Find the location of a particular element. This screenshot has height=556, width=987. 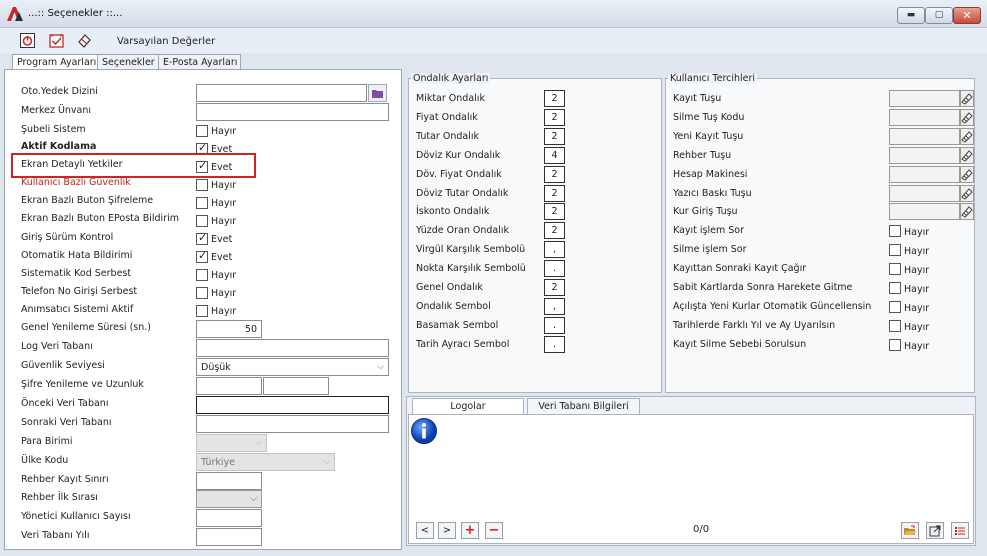

ondalik-value: , is located at coordinates (554, 306).